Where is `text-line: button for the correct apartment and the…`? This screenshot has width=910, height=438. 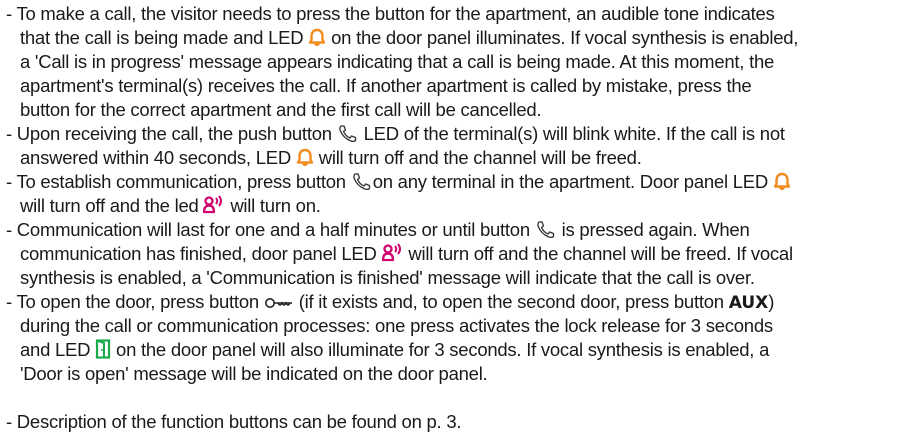
text-line: button for the correct apartment and the… is located at coordinates (281, 109).